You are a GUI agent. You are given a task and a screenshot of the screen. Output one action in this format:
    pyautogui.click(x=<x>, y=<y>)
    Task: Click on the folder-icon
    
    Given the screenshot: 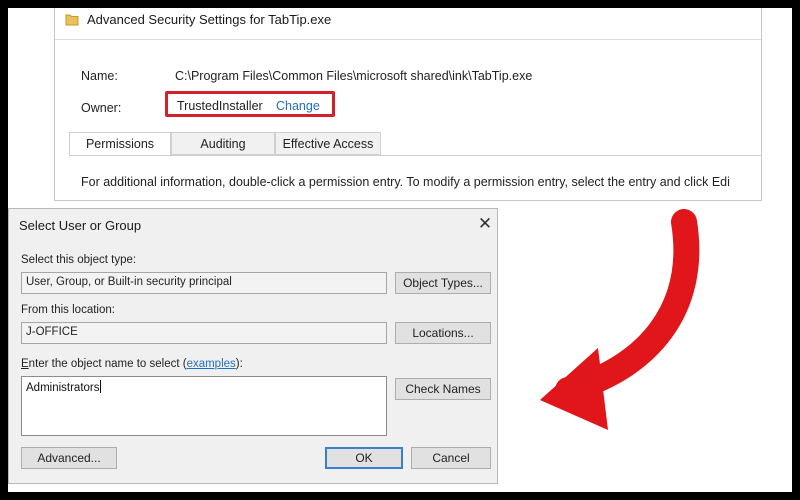 What is the action you would take?
    pyautogui.click(x=72, y=20)
    